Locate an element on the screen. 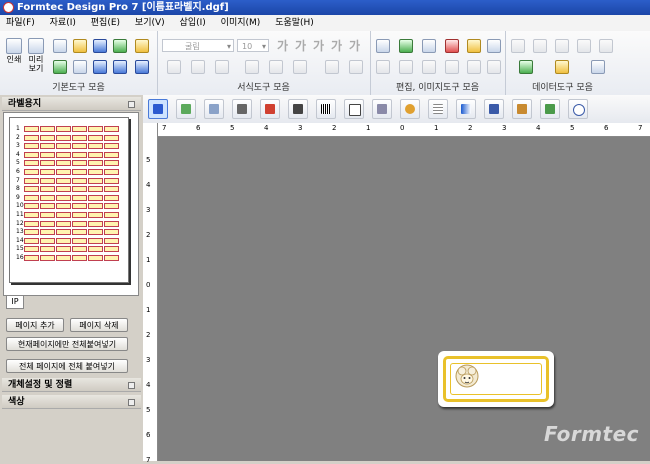 Image resolution: width=650 pixels, height=464 pixels. rectangle-tool-button is located at coordinates (354, 109).